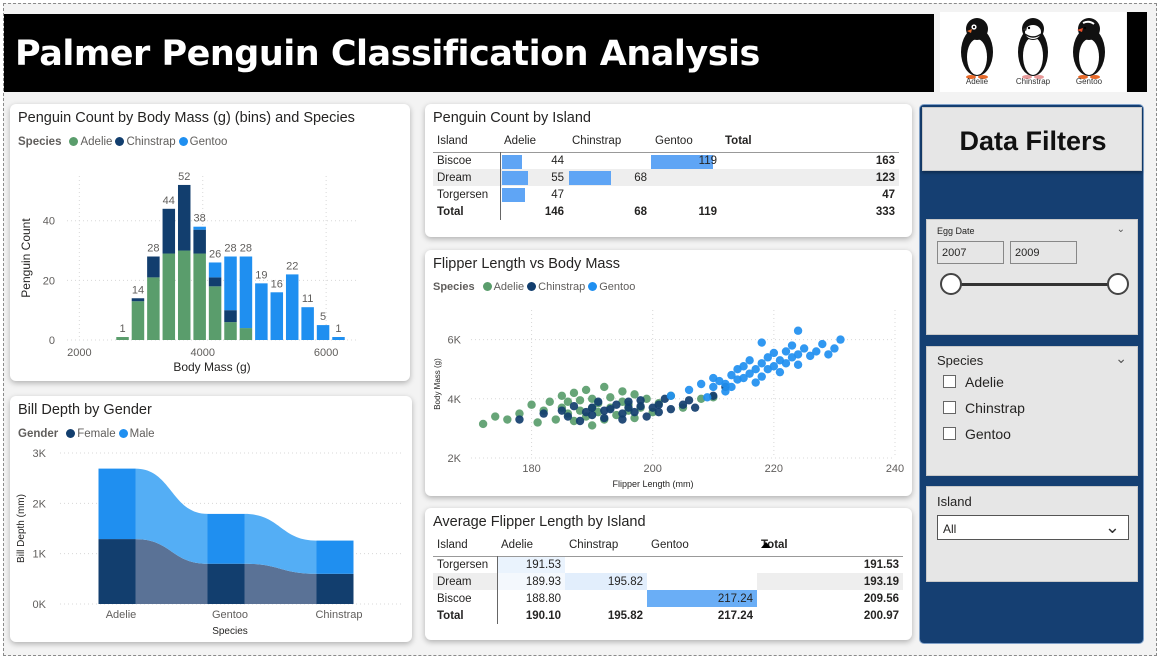  I want to click on dashboard-title: Palmer Penguin Classification Analysis, so click(387, 54).